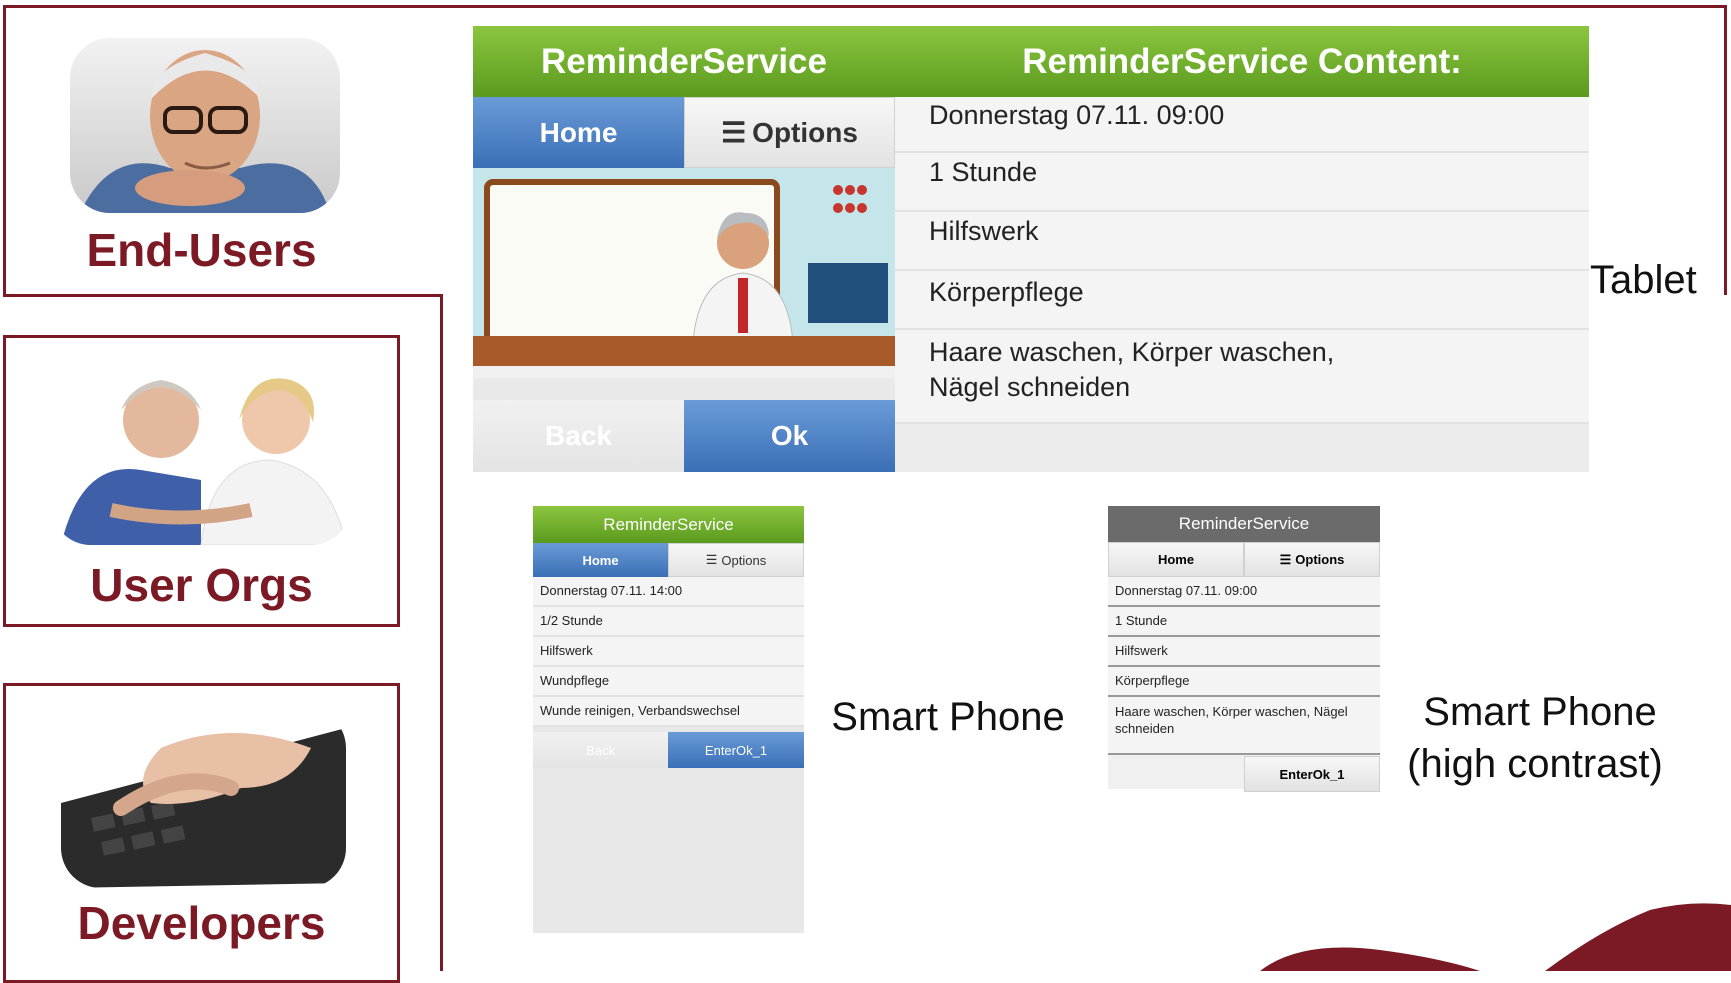  What do you see at coordinates (201, 250) in the screenshot?
I see `end-users-label: End-Users` at bounding box center [201, 250].